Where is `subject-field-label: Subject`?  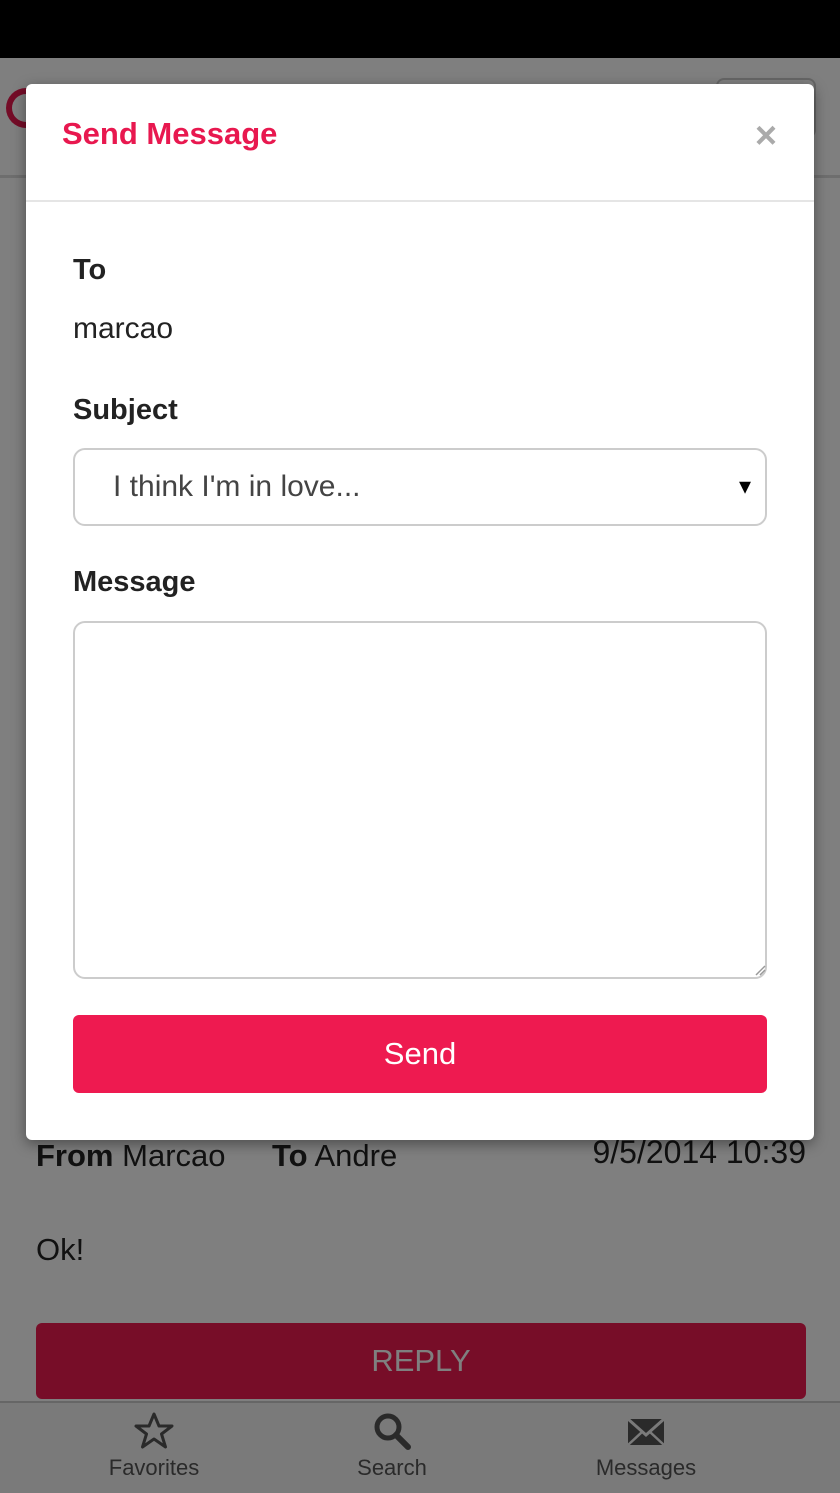
subject-field-label: Subject is located at coordinates (125, 410).